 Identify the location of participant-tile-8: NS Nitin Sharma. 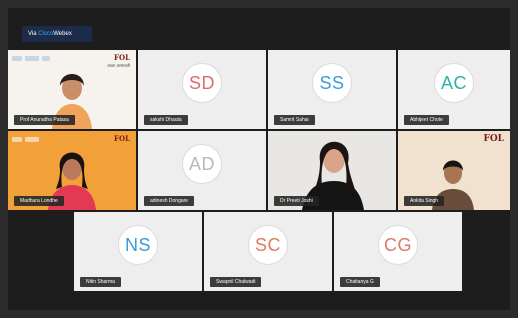
(138, 251).